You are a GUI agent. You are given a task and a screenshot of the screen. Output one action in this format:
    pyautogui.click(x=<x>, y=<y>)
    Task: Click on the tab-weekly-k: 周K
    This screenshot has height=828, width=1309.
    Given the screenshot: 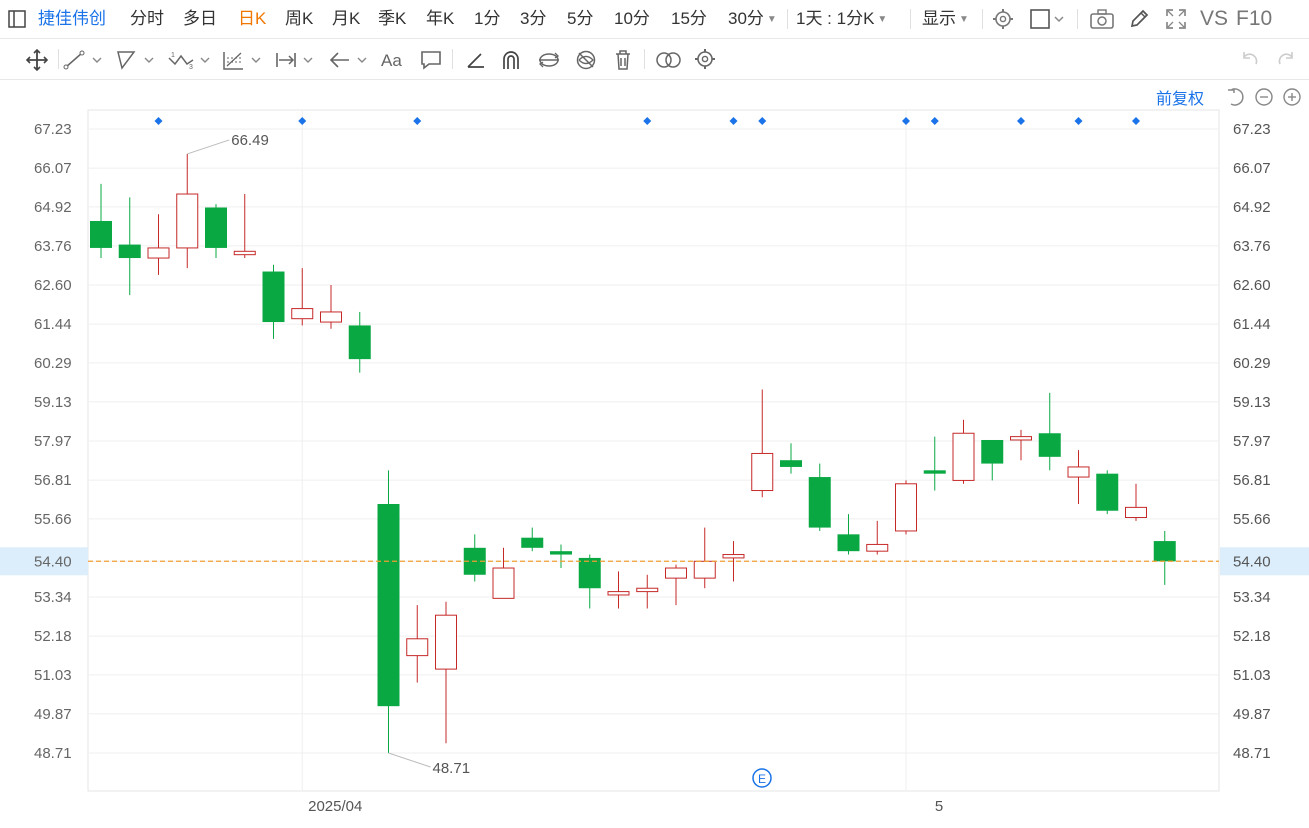 What is the action you would take?
    pyautogui.click(x=299, y=19)
    